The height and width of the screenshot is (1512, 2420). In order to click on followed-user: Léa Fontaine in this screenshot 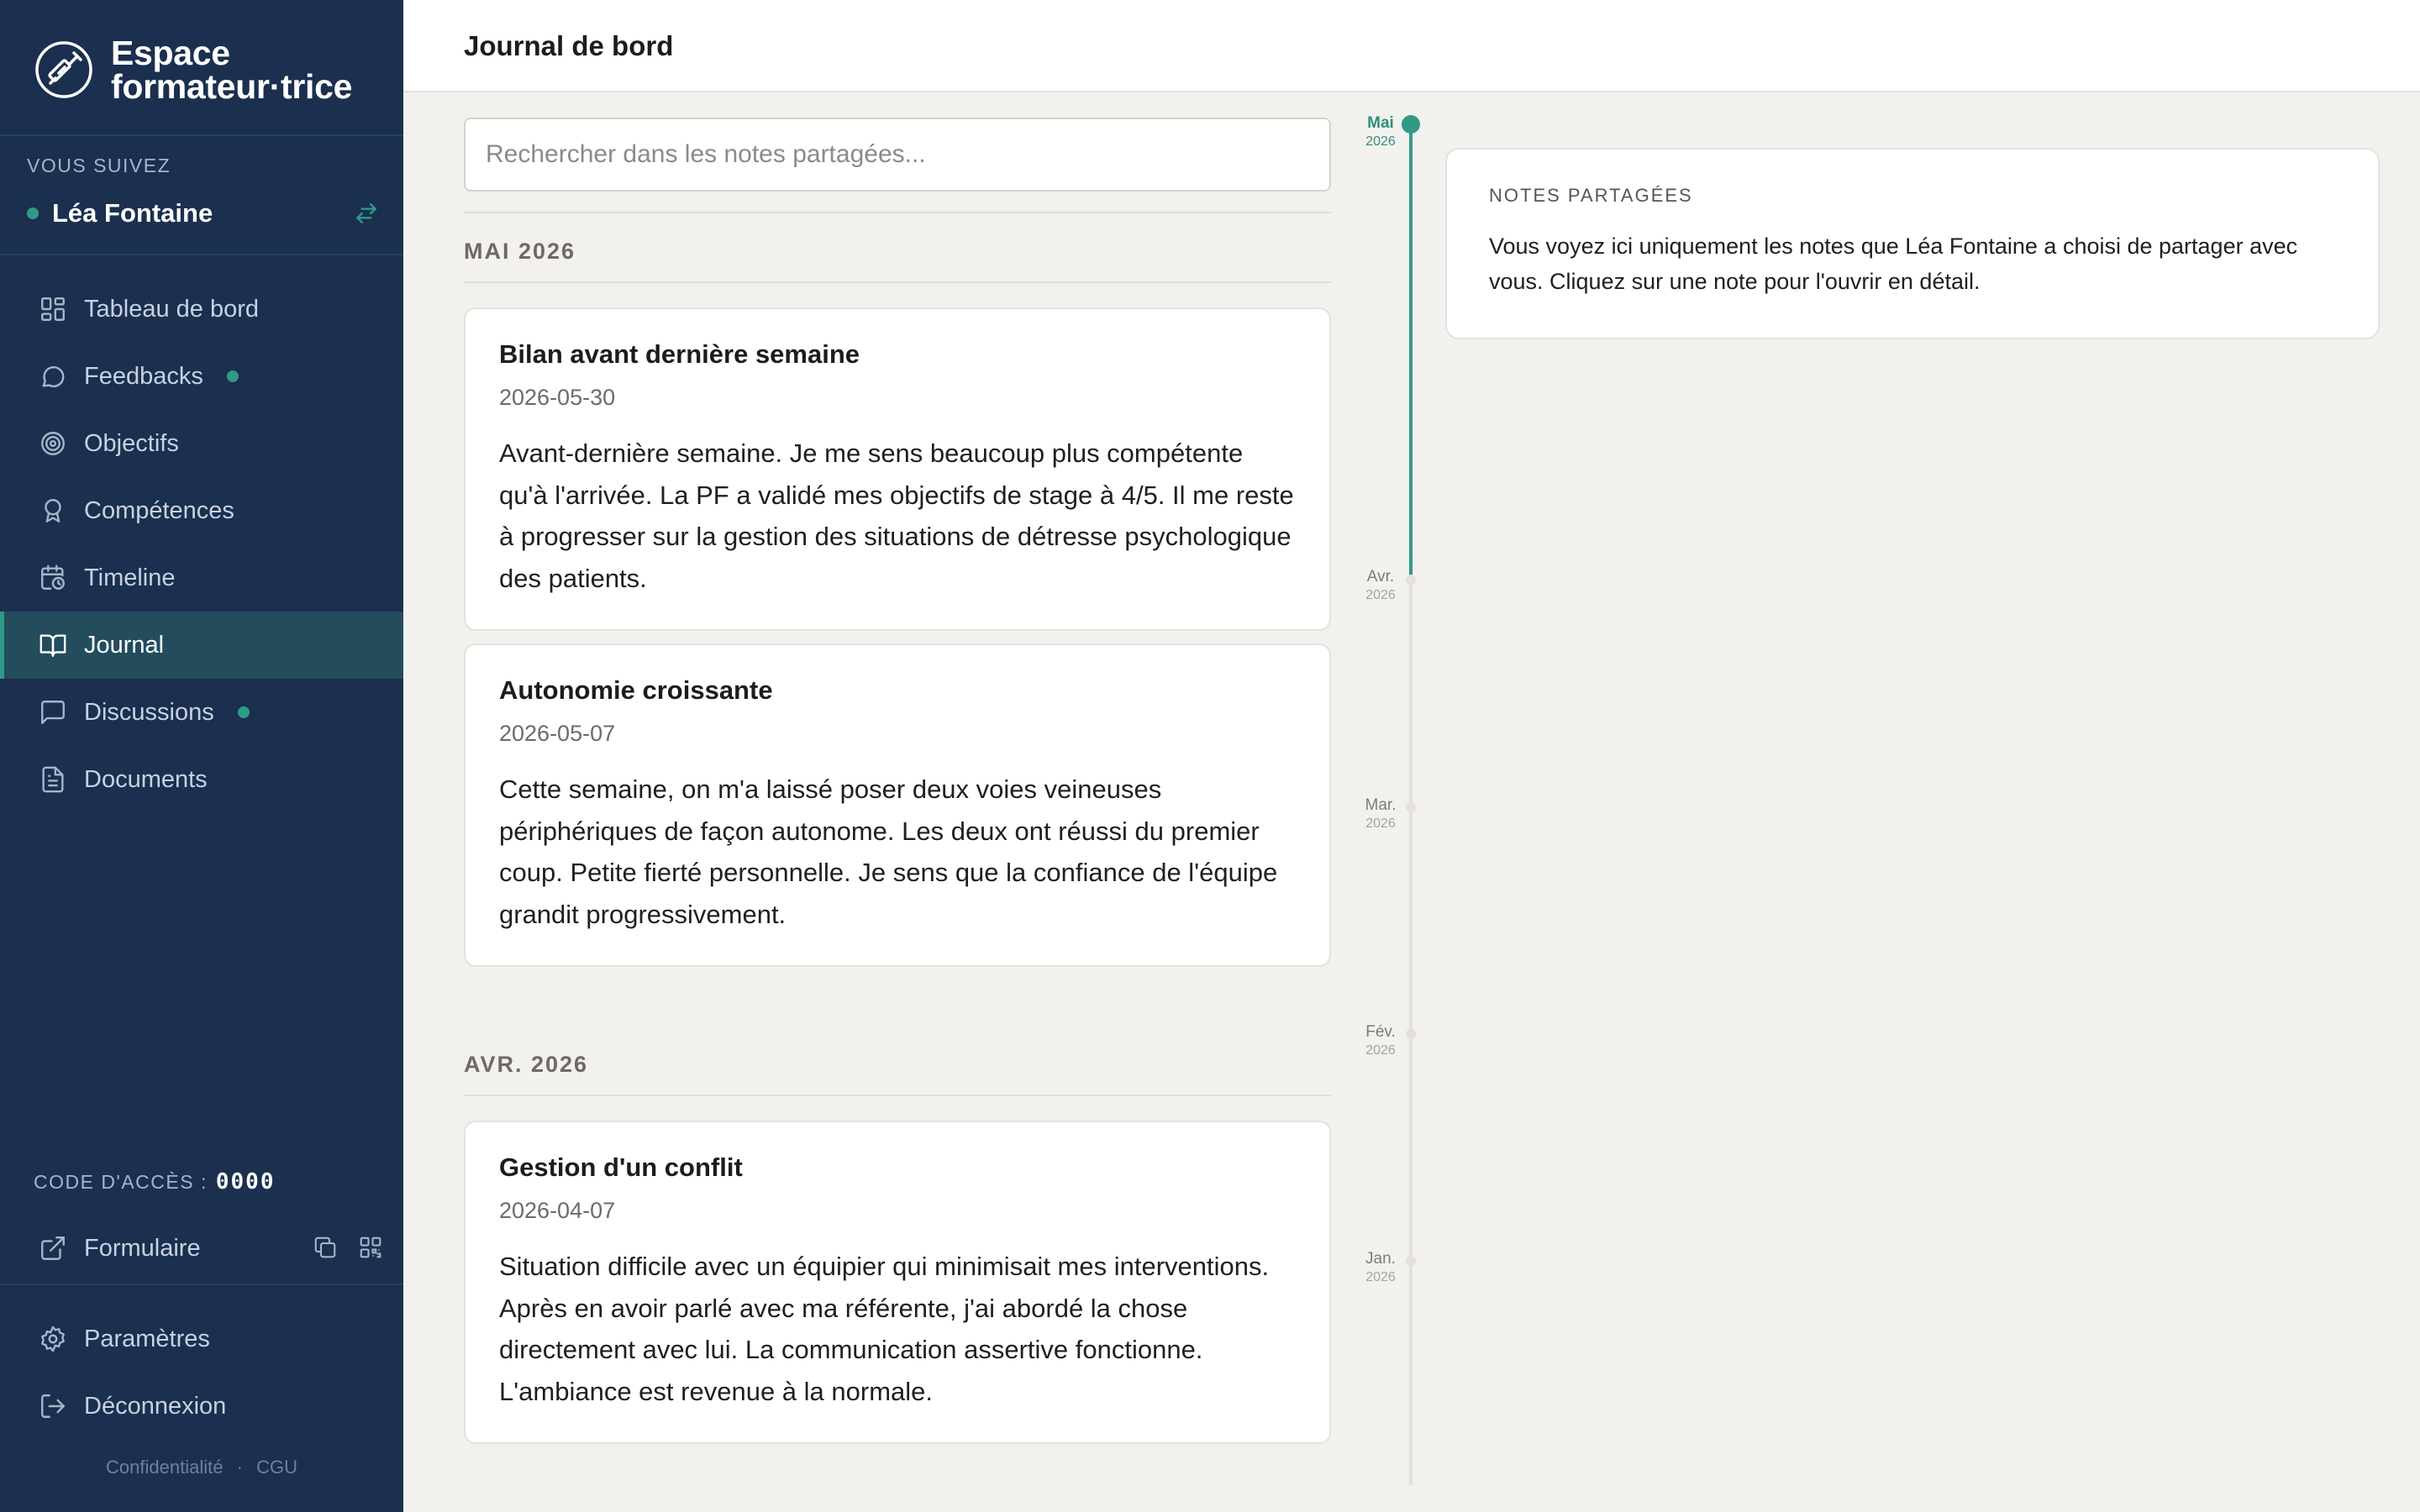, I will do `click(203, 213)`.